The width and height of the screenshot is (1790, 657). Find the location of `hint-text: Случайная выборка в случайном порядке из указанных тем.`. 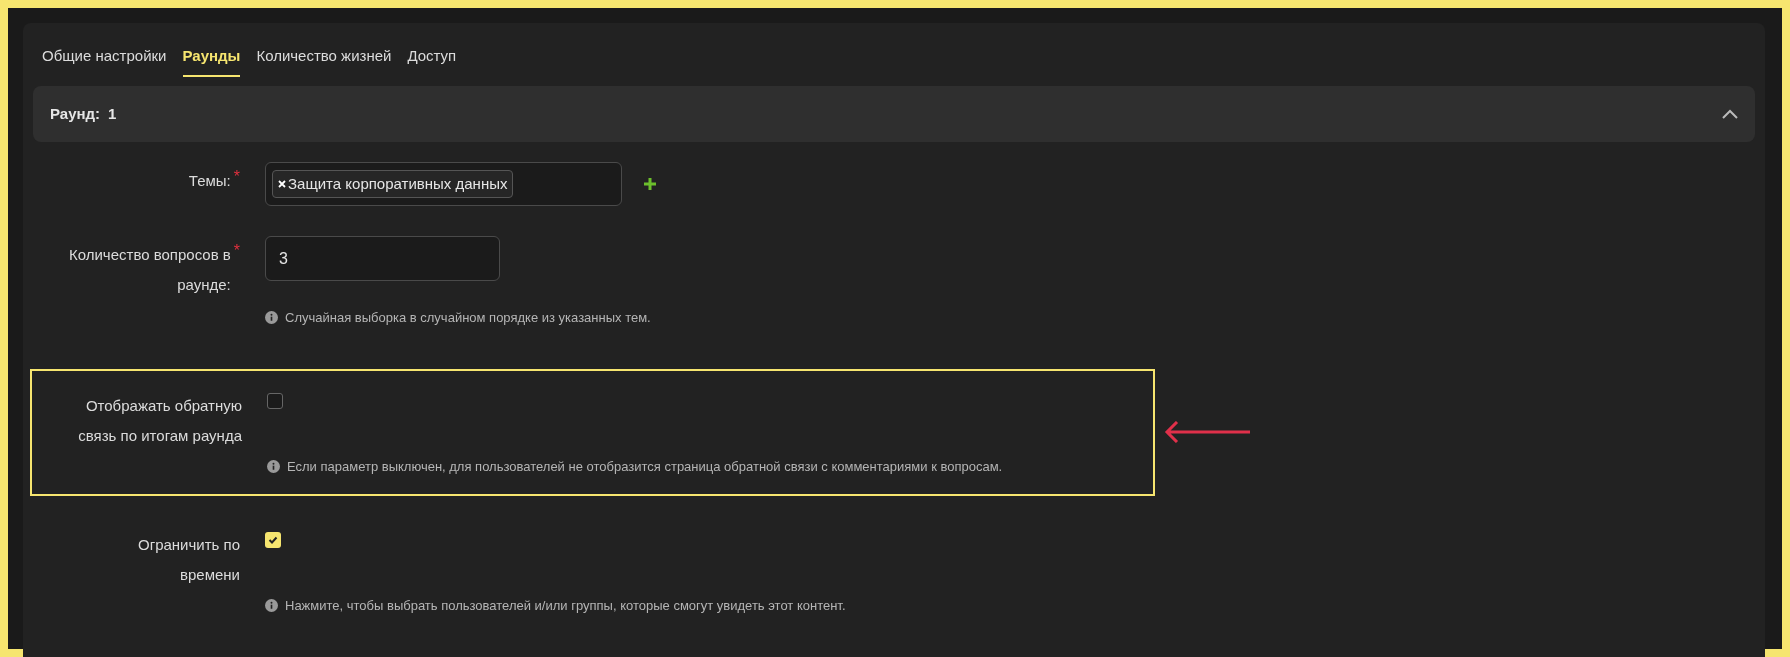

hint-text: Случайная выборка в случайном порядке из указанных тем. is located at coordinates (468, 318).